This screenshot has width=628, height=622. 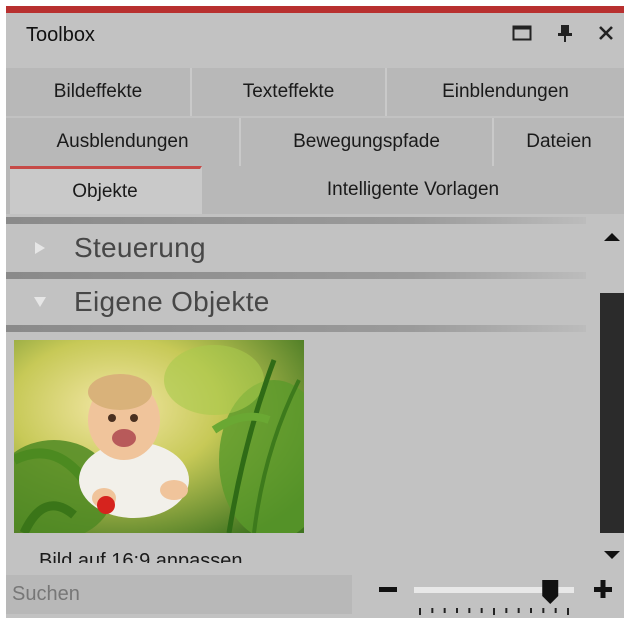 I want to click on pin-icon, so click(x=565, y=33).